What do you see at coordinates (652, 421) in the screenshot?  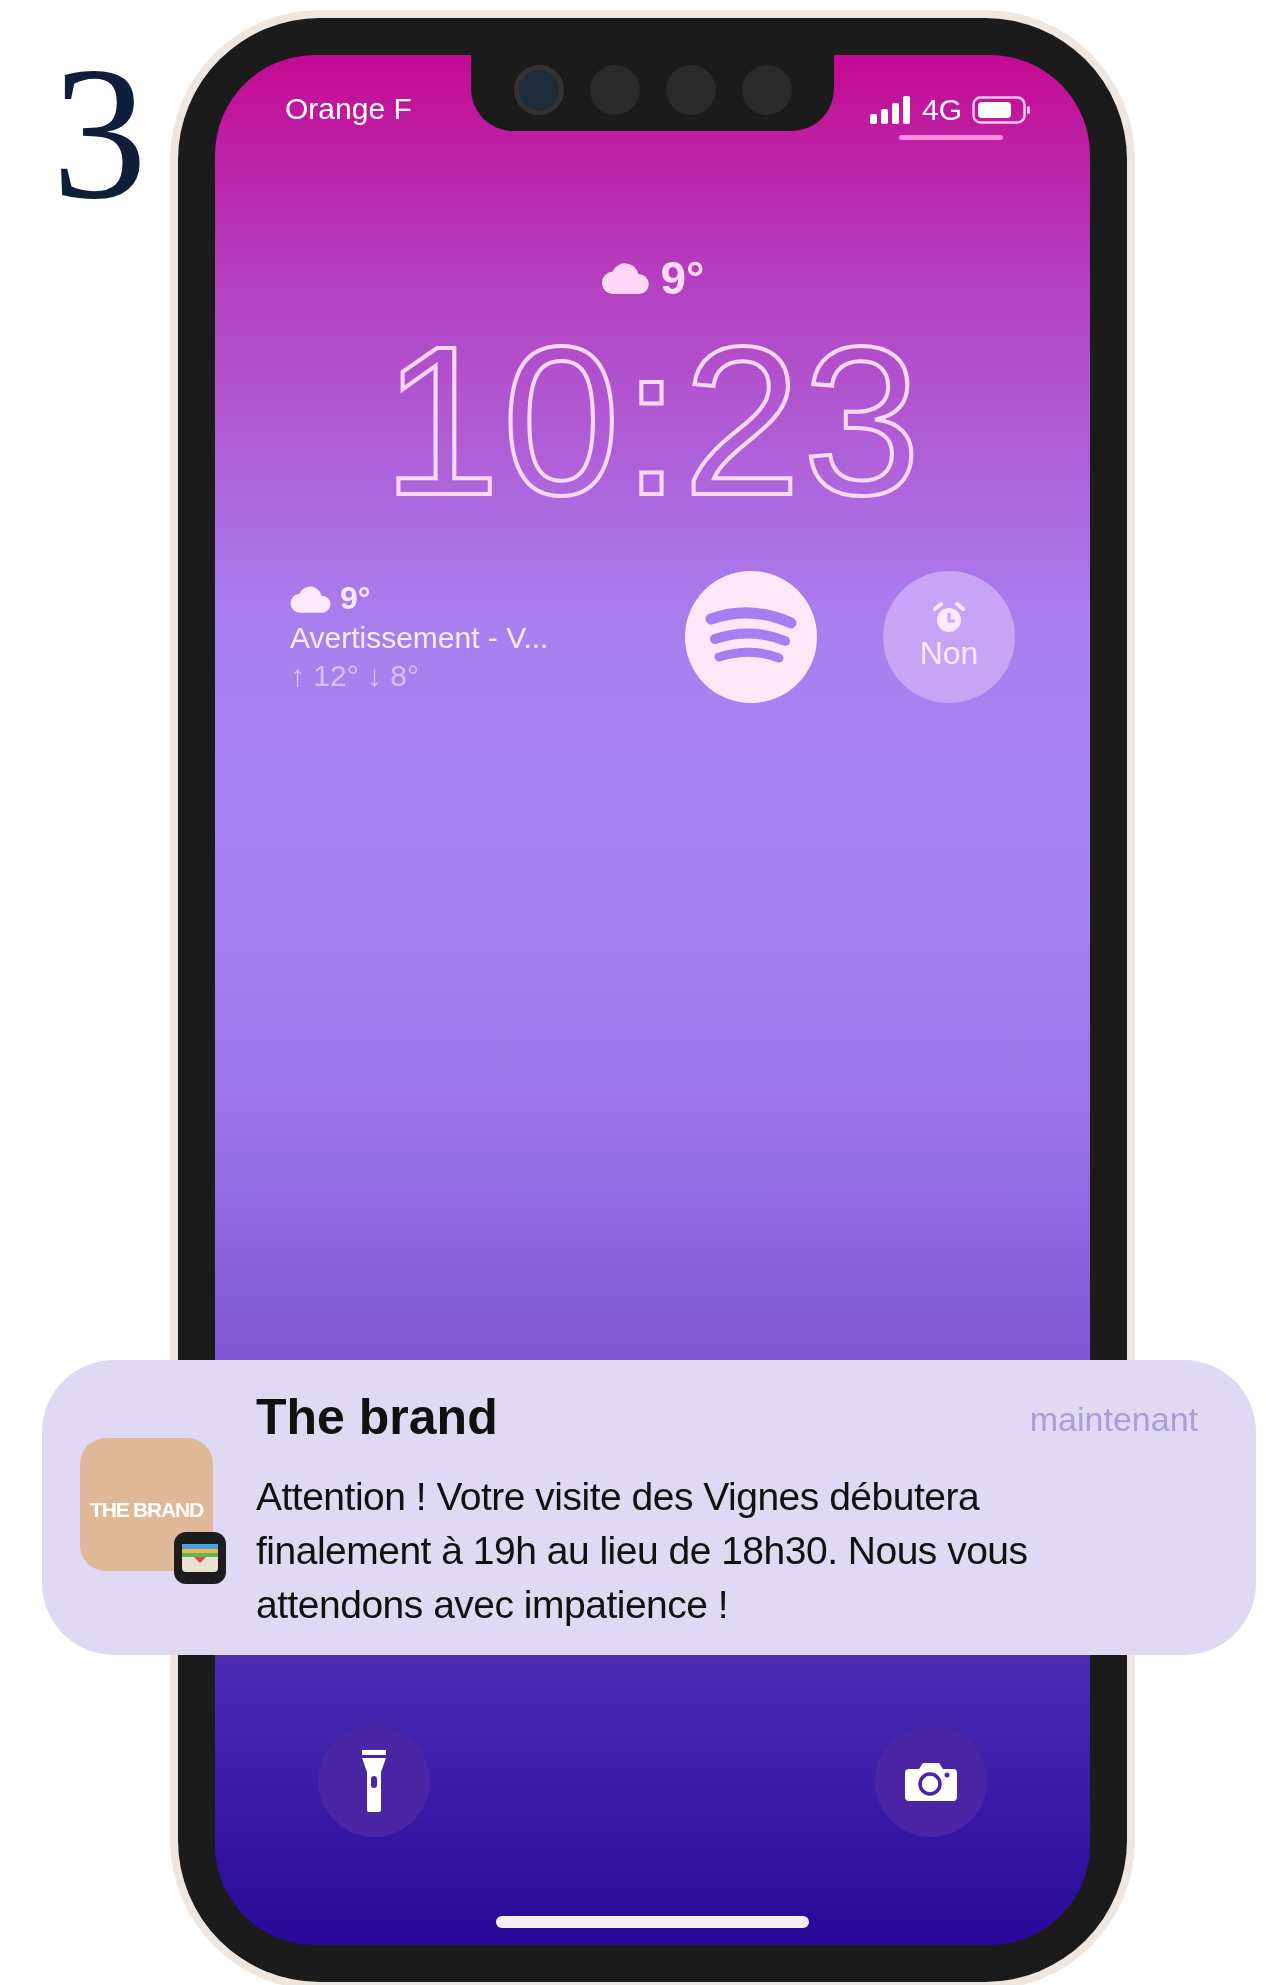 I see `clock-time: 10:23` at bounding box center [652, 421].